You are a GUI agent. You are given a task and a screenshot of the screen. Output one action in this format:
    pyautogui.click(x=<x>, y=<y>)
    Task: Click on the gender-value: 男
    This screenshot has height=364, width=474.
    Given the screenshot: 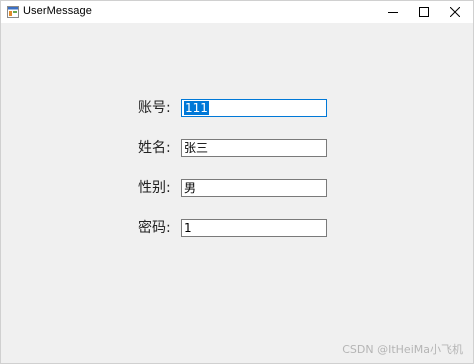 What is the action you would take?
    pyautogui.click(x=190, y=188)
    